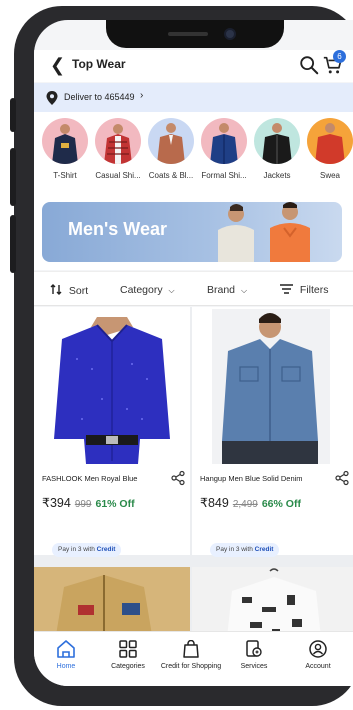 This screenshot has height=710, width=353. Describe the element at coordinates (195, 34) in the screenshot. I see `notch` at that location.